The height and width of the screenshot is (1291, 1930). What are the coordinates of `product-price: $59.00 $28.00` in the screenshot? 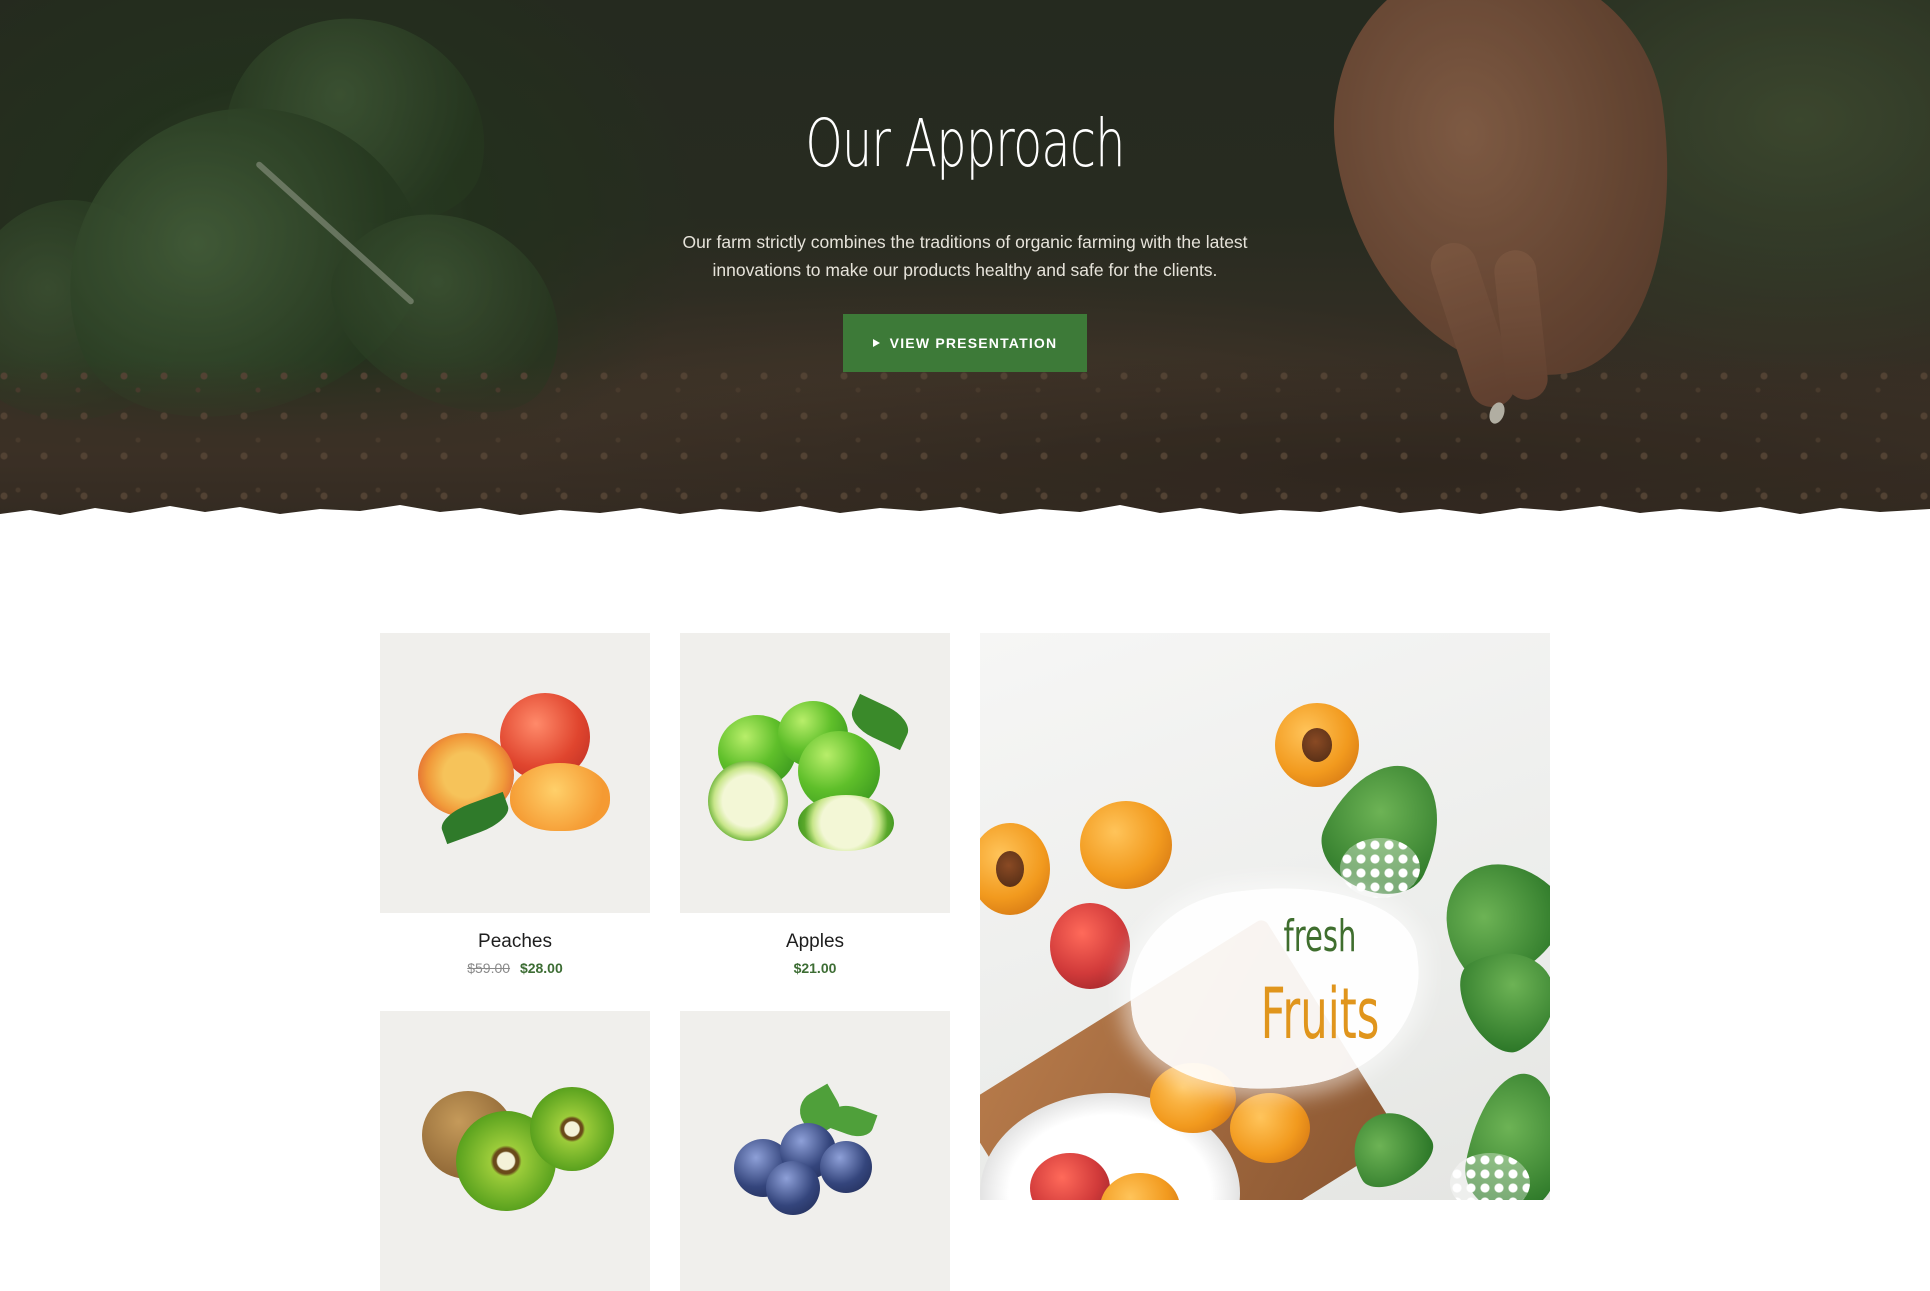 It's located at (515, 968).